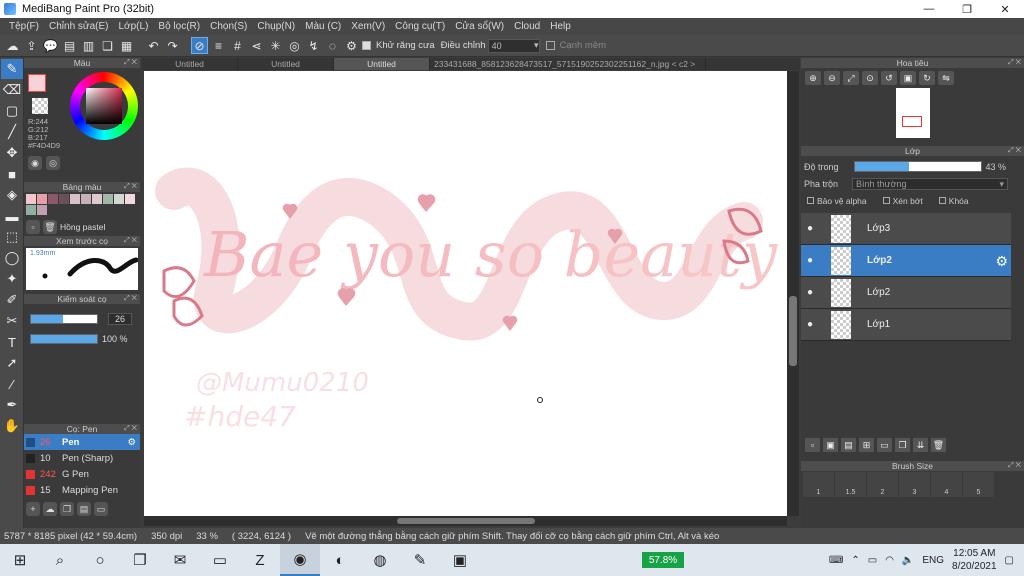 The image size is (1024, 576). Describe the element at coordinates (870, 78) in the screenshot. I see `zoom-reset-icon: ⊙` at that location.